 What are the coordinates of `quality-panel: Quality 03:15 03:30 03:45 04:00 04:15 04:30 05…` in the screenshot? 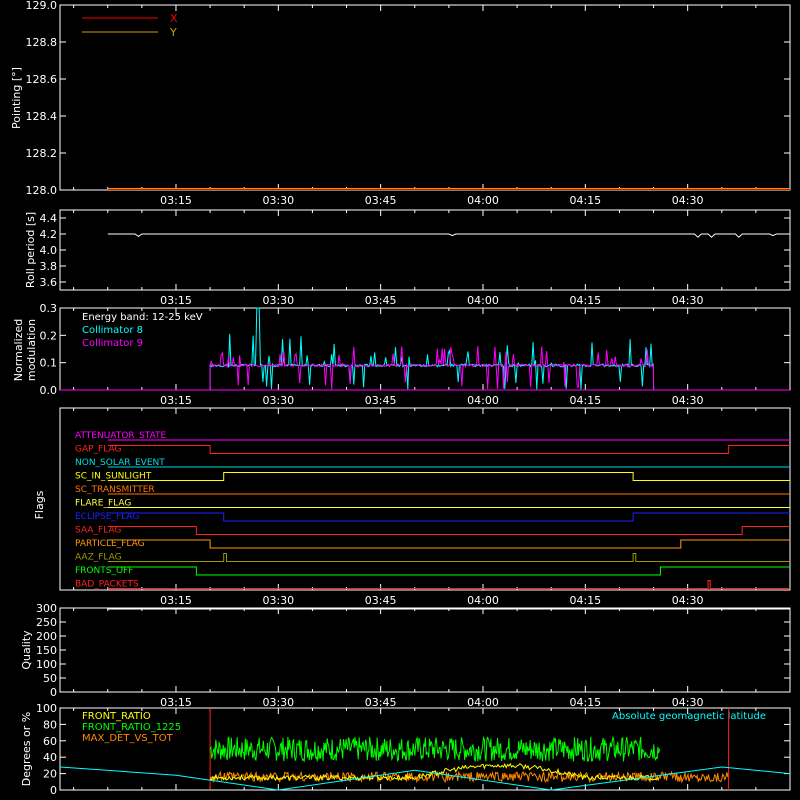 It's located at (405, 655).